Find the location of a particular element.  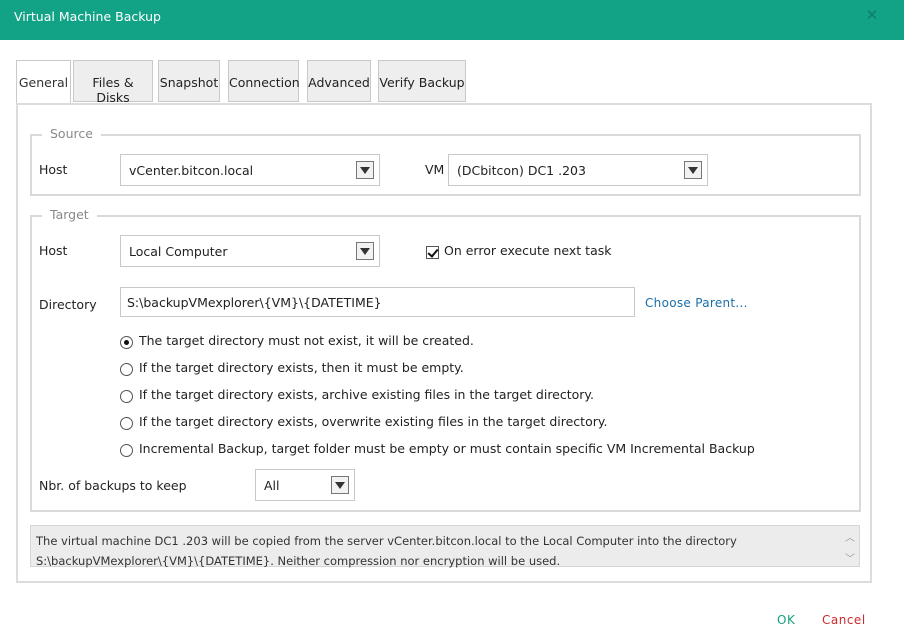

source-vm-label: VM is located at coordinates (435, 169).